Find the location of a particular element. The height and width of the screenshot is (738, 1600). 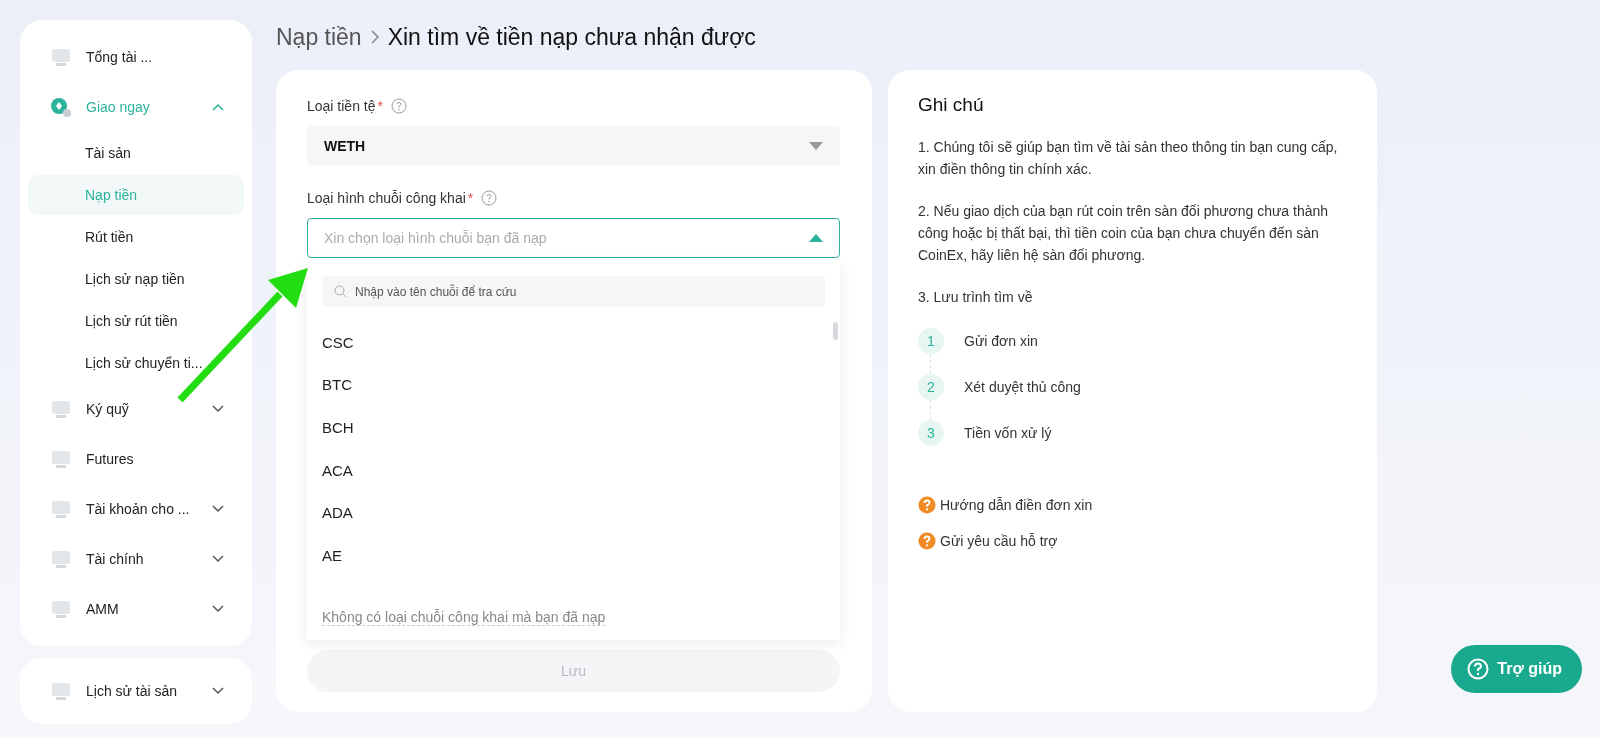

sidebar-item: AMM is located at coordinates (136, 609).